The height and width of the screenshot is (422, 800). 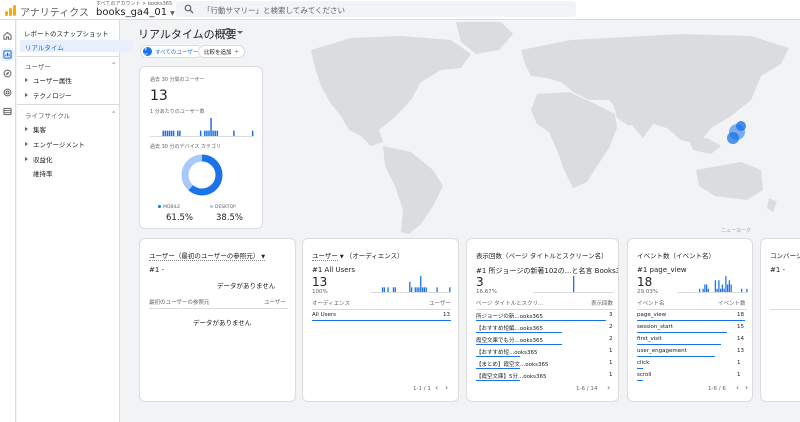 What do you see at coordinates (542, 256) in the screenshot?
I see `pages-card-title: 表示回数（ページ タイトルとスクリーン名）` at bounding box center [542, 256].